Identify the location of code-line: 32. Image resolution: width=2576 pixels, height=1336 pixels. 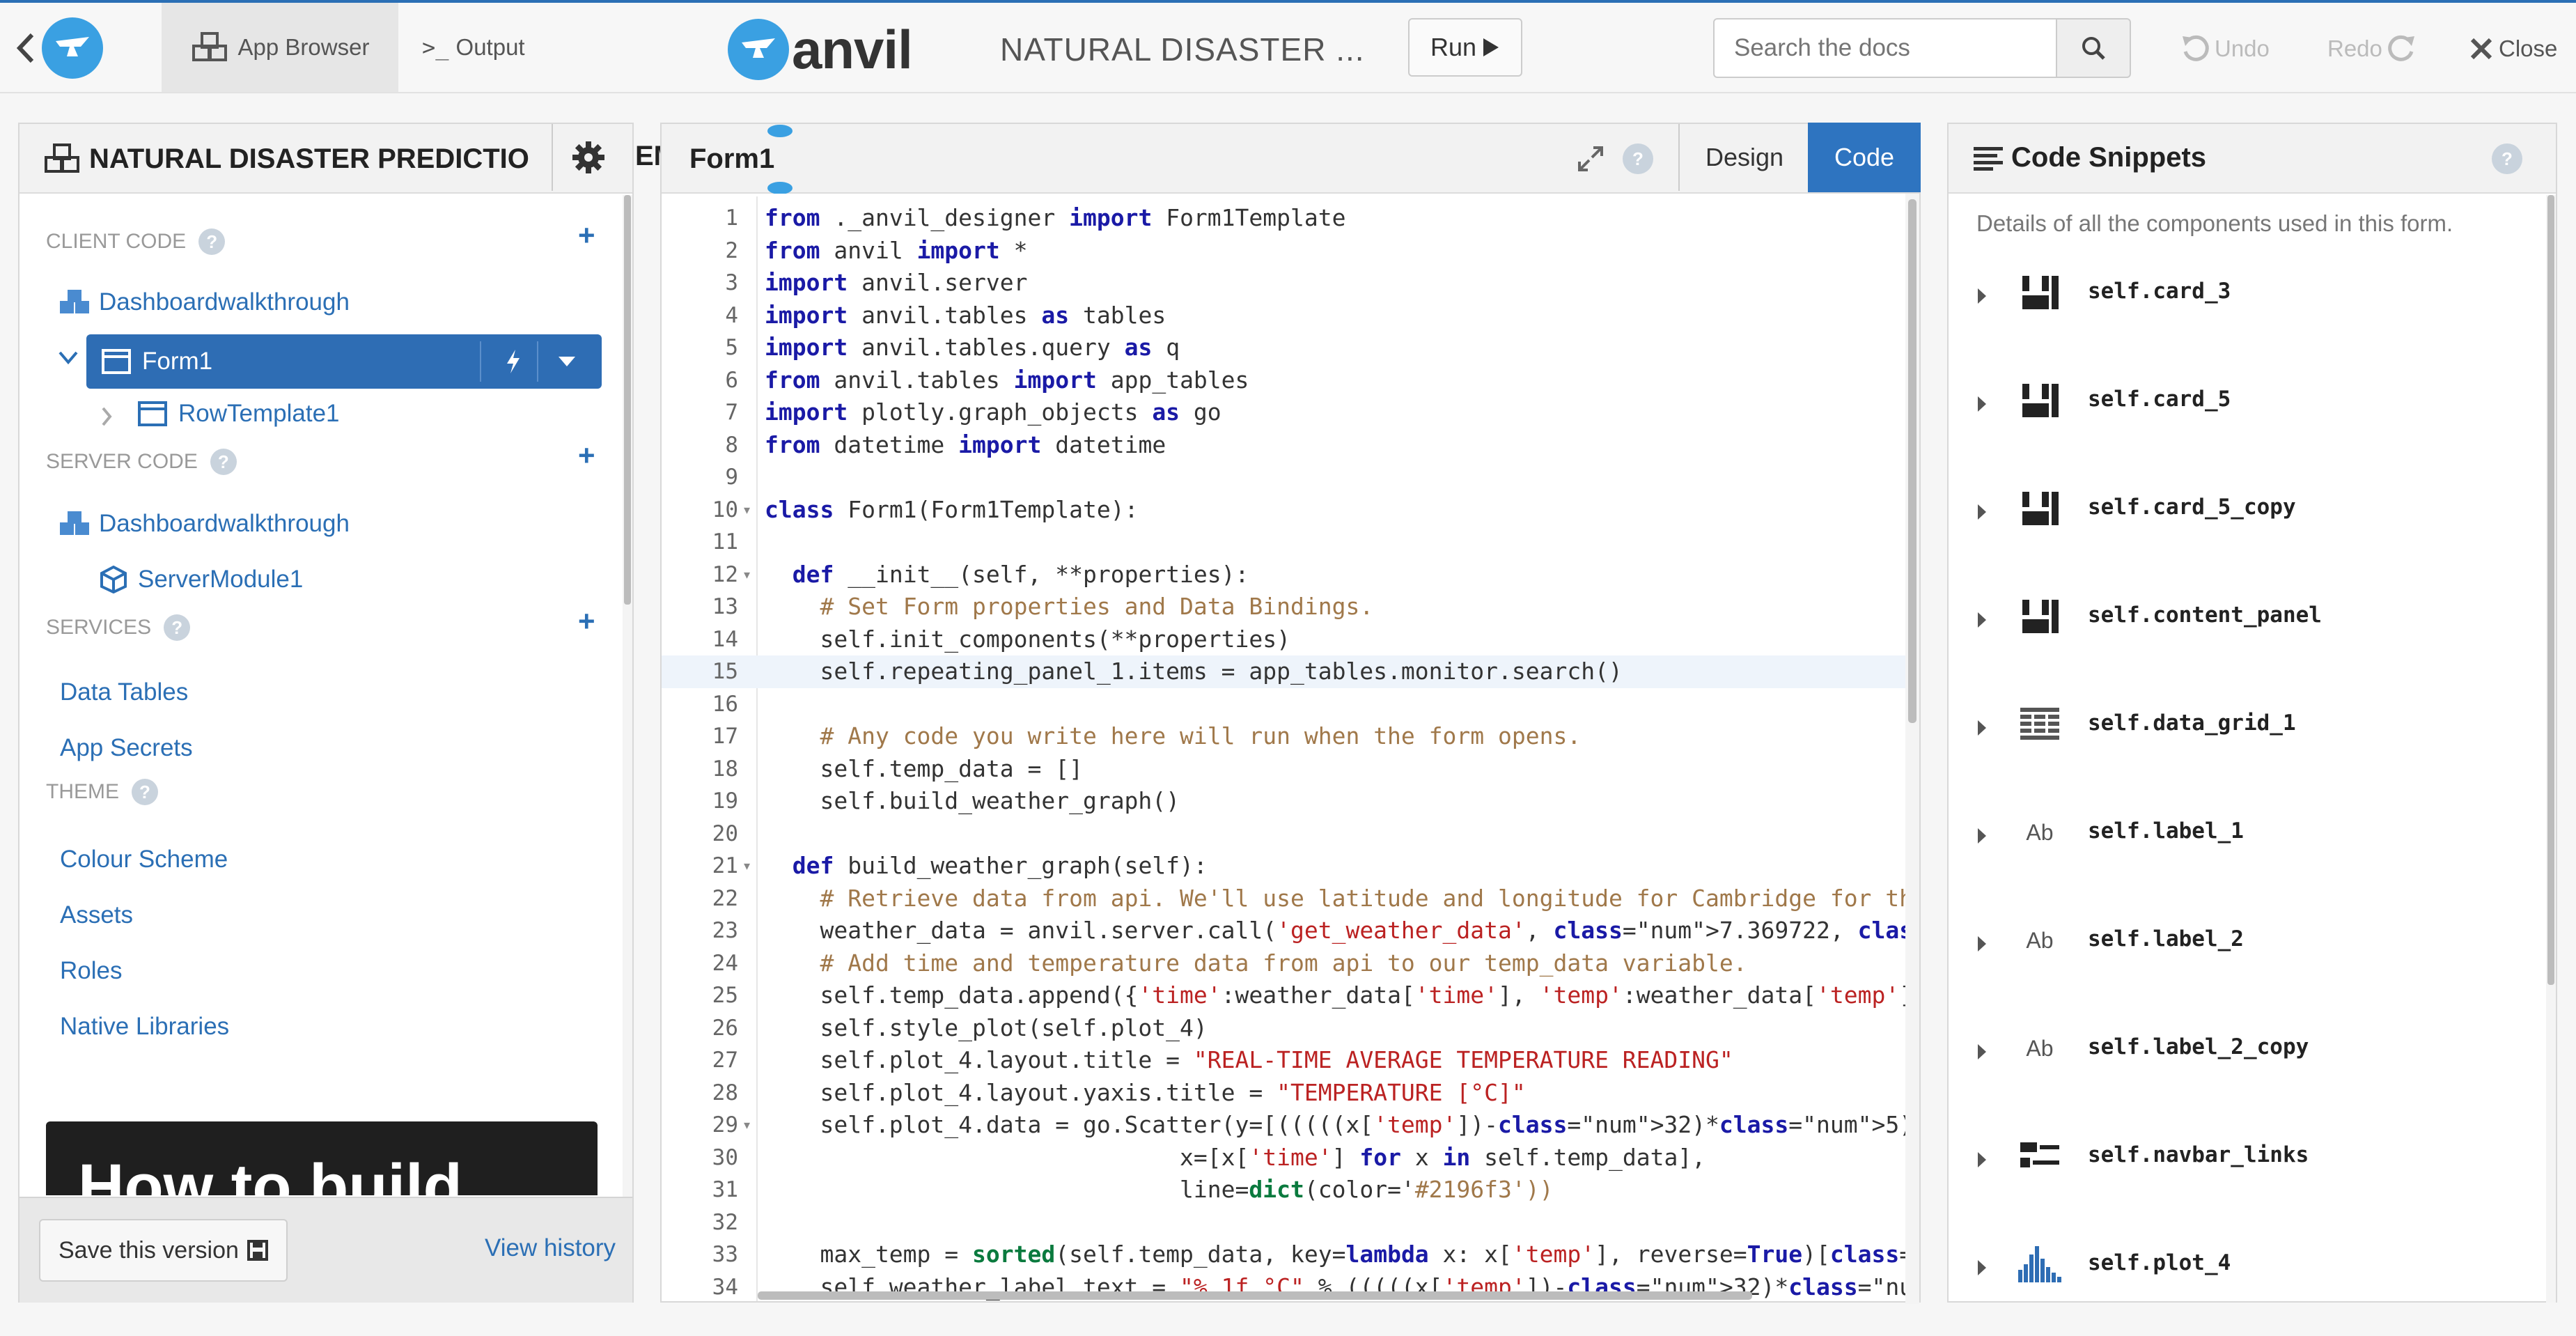
(1283, 1223).